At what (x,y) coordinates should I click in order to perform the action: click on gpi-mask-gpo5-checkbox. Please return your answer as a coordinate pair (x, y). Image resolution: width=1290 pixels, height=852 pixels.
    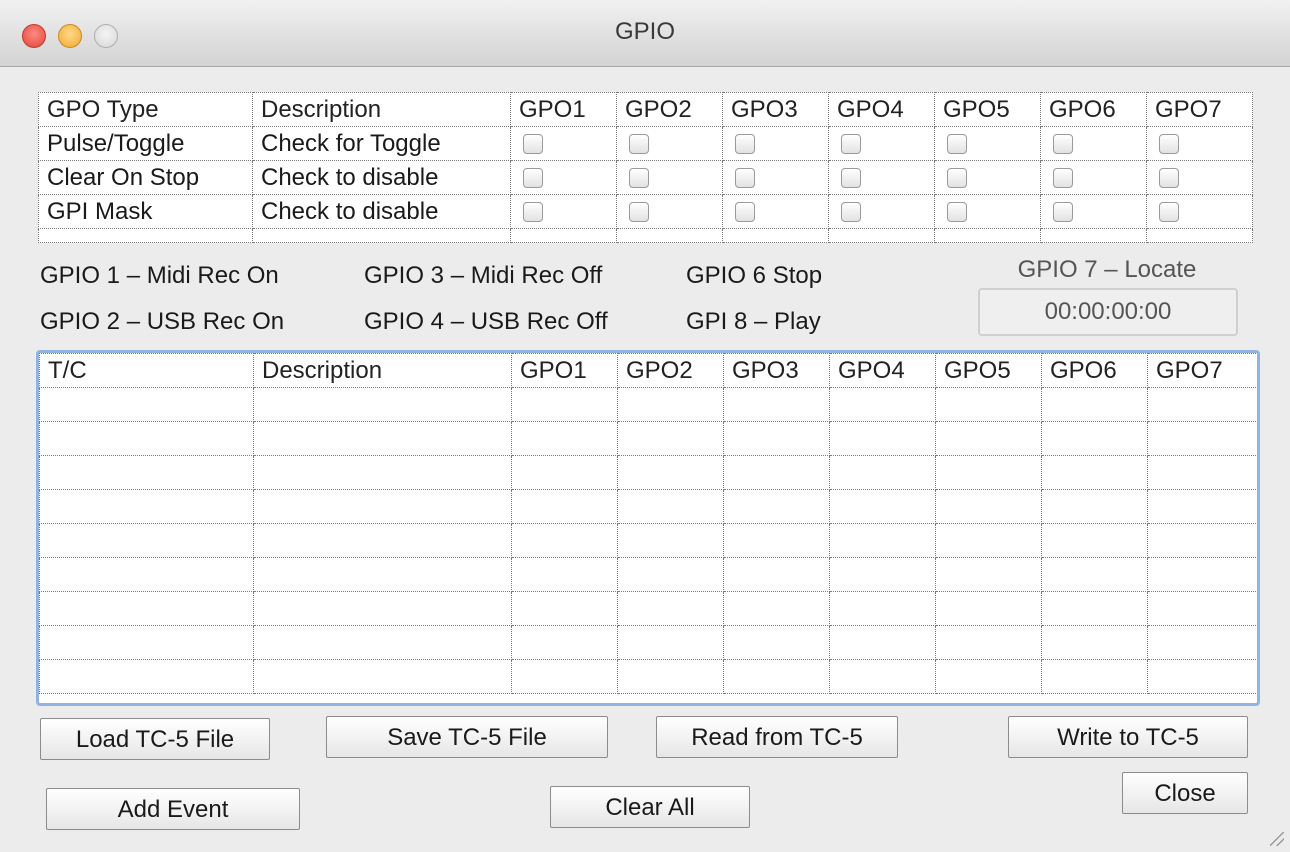
    Looking at the image, I should click on (957, 212).